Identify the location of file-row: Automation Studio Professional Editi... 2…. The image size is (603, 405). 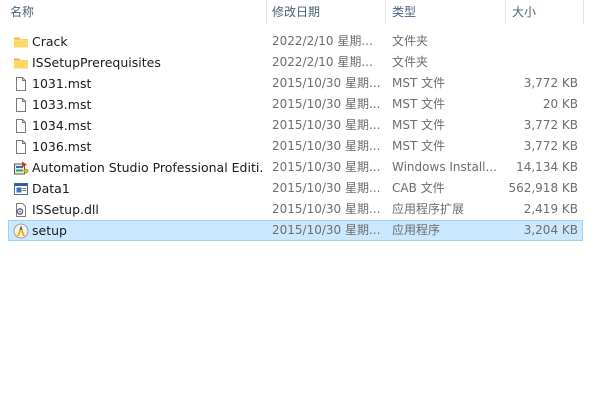
(295, 167).